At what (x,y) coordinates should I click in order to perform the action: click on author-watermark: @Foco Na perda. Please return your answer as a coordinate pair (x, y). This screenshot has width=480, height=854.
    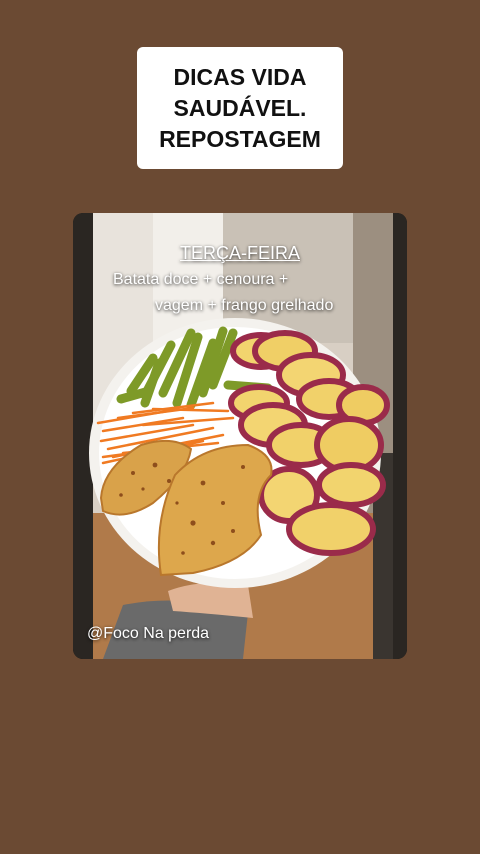
    Looking at the image, I should click on (148, 633).